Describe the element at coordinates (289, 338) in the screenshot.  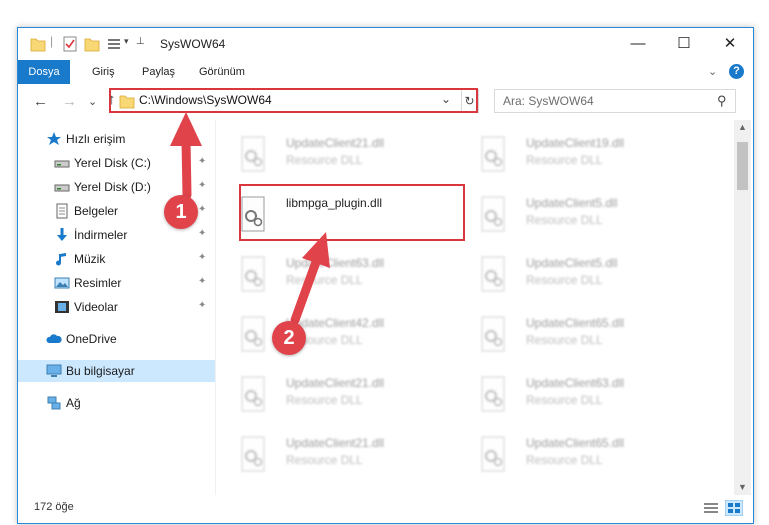
I see `step-2-badge: 2` at that location.